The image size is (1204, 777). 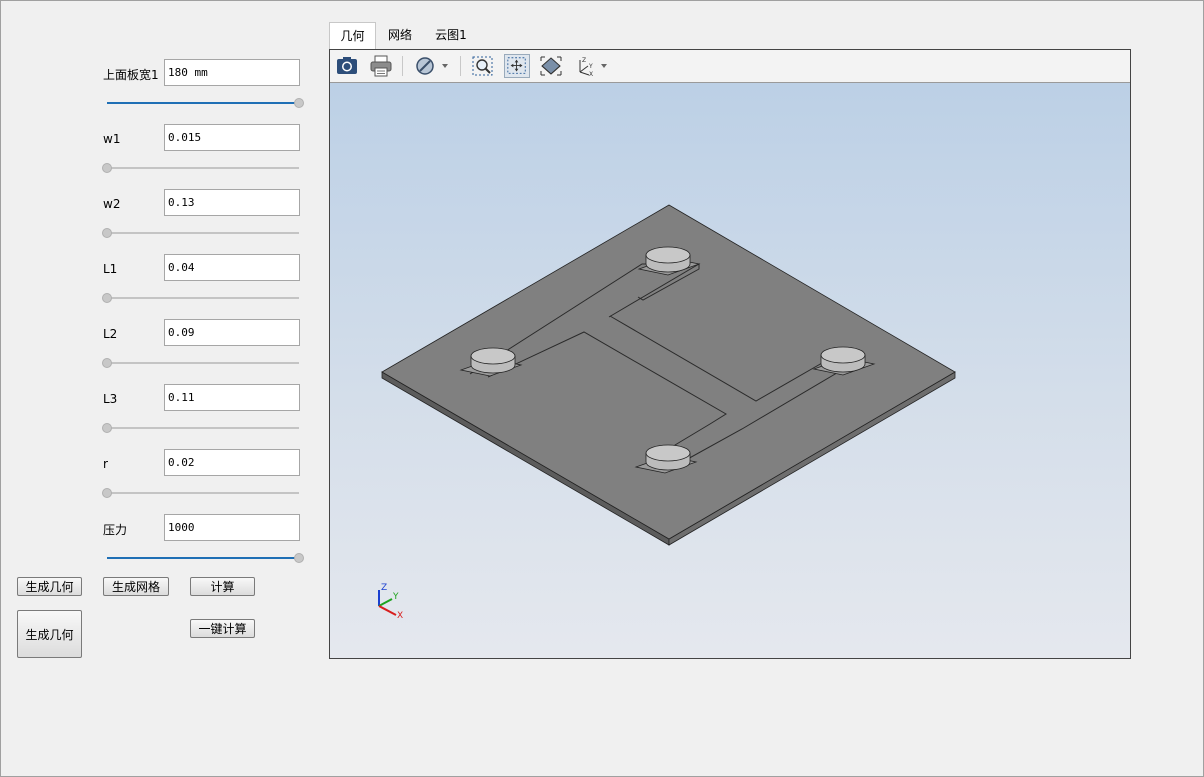 I want to click on param-slider-w1, so click(x=200, y=168).